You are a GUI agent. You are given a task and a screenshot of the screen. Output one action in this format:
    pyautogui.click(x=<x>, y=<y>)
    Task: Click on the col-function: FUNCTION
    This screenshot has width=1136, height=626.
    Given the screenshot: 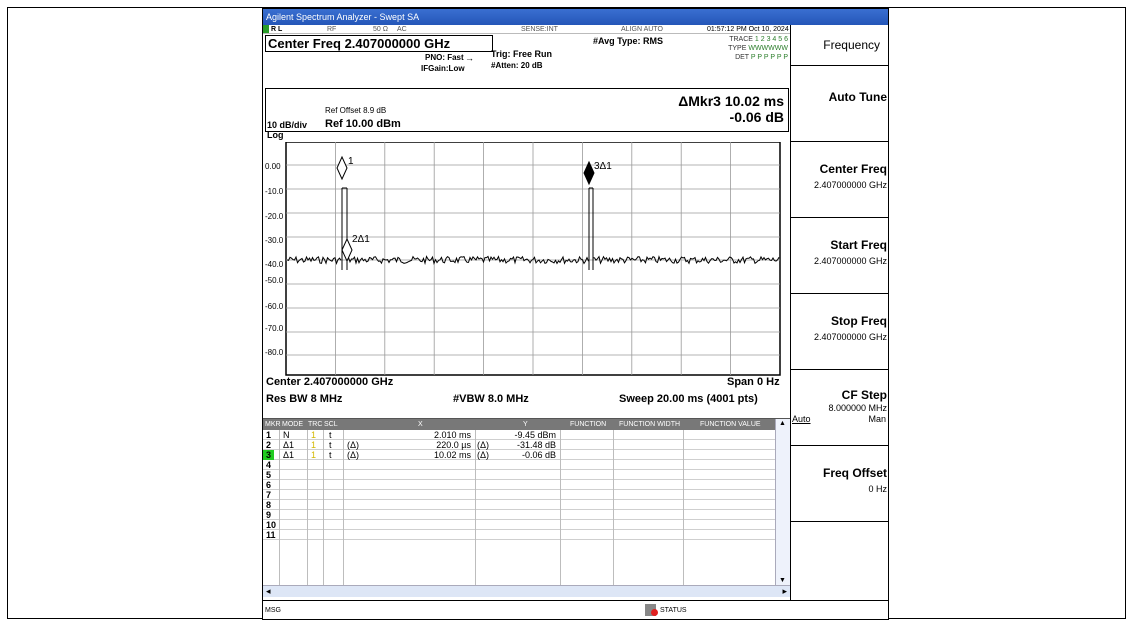 What is the action you would take?
    pyautogui.click(x=588, y=424)
    